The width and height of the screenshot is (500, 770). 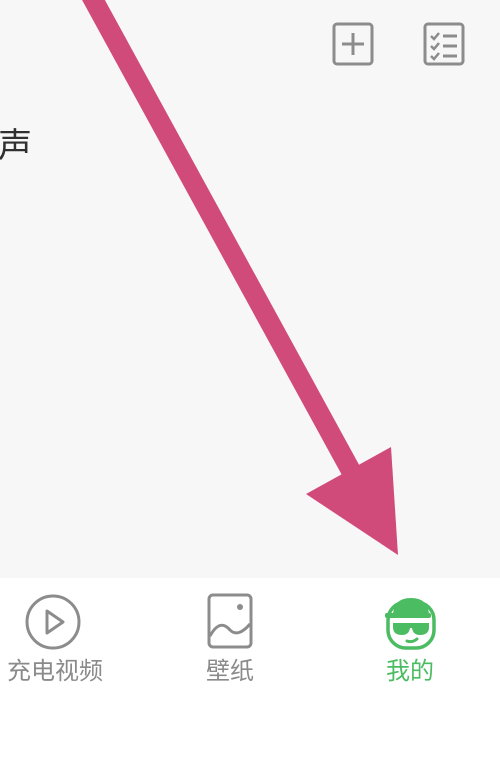 I want to click on tab-me: 我的, so click(x=410, y=638).